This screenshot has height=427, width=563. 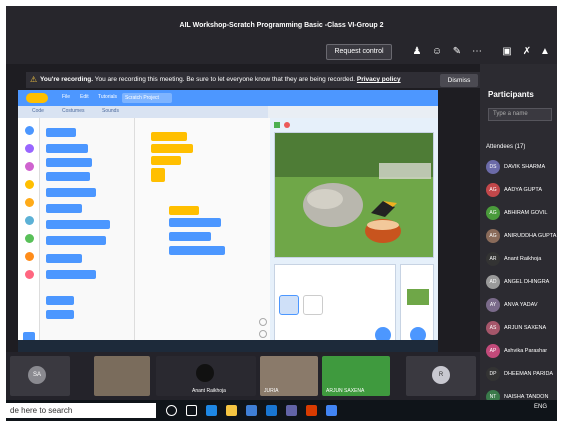 I want to click on video-tile, so click(x=122, y=376).